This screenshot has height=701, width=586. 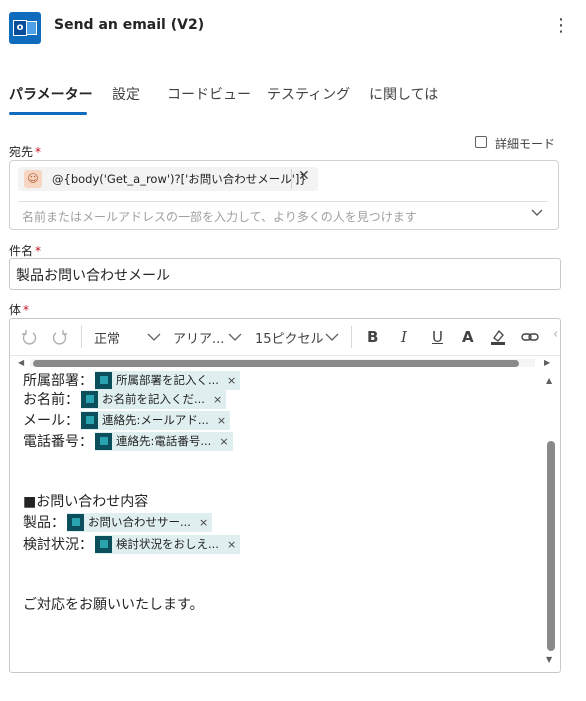 I want to click on body-line: 電話番号： 連絡先:電話番号... ×, so click(x=128, y=441).